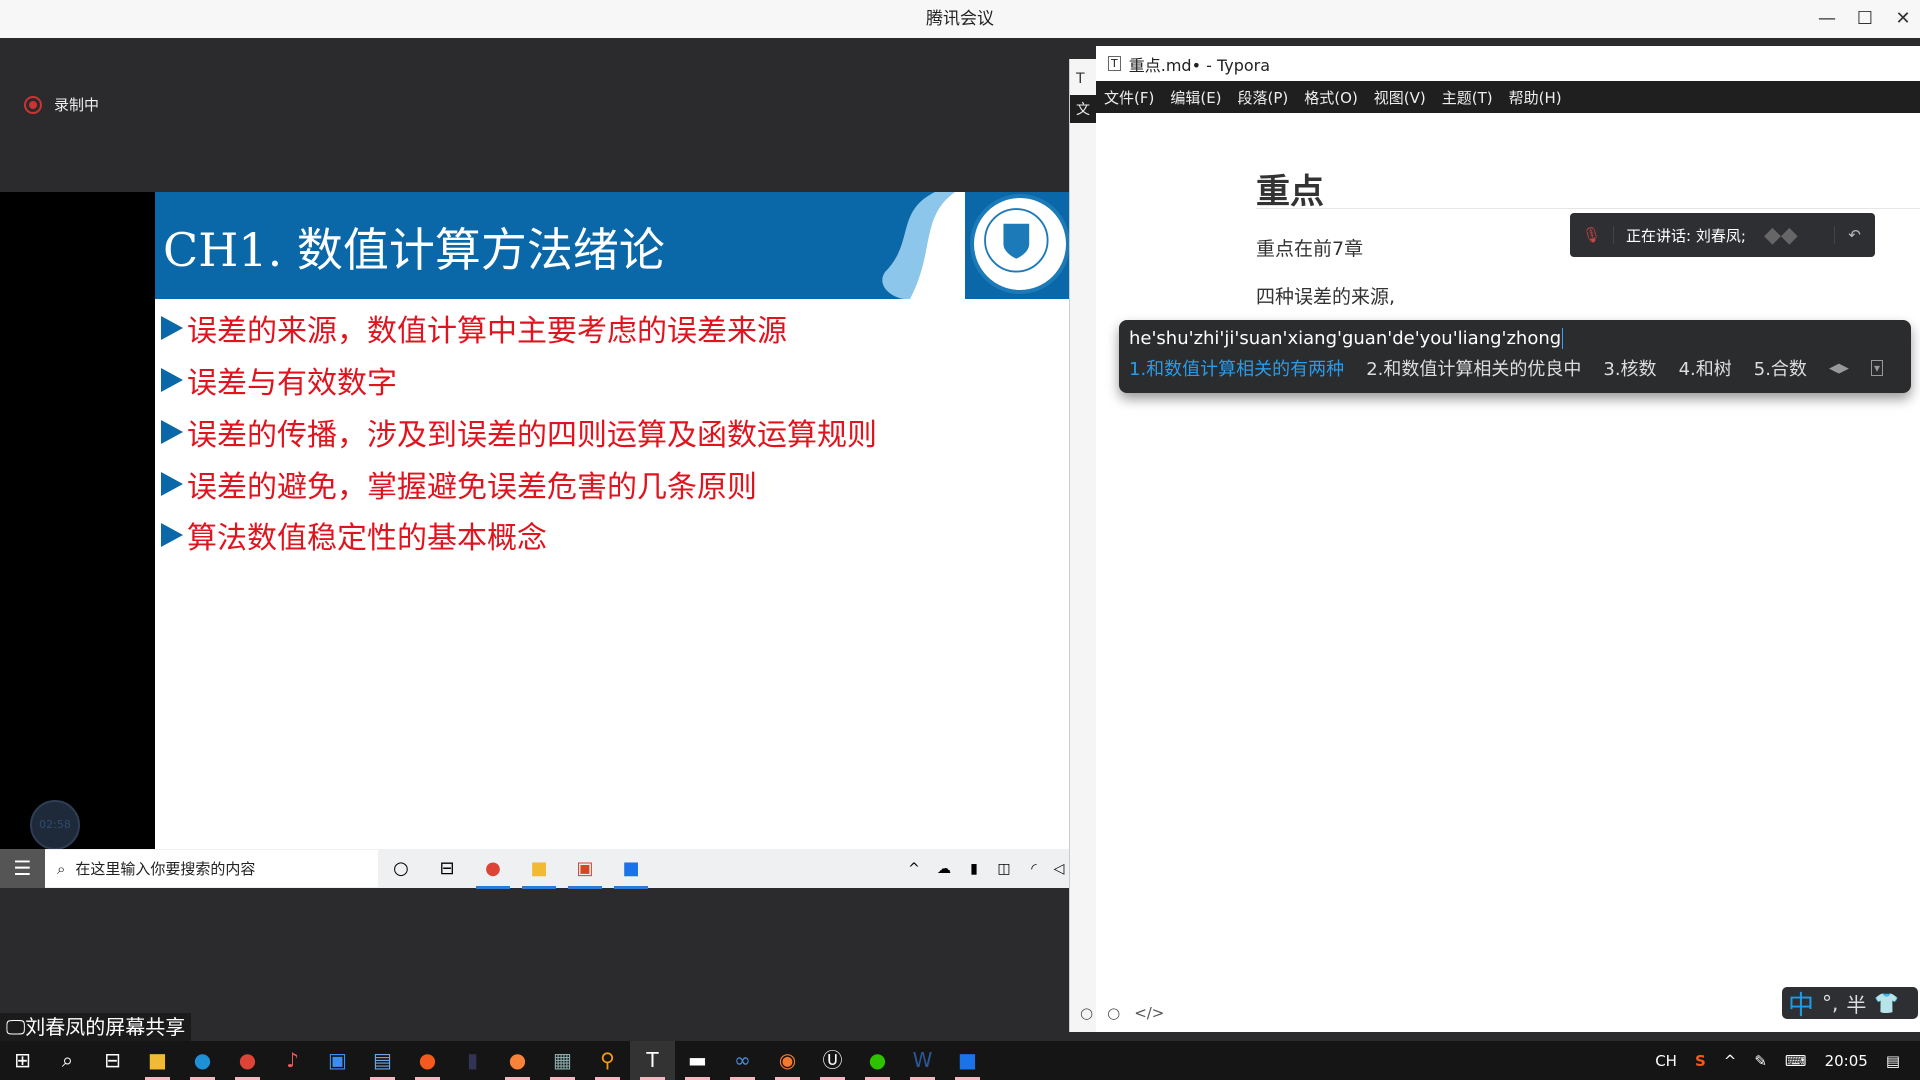 This screenshot has height=1080, width=1920. I want to click on firefox-icon: ●, so click(517, 1060).